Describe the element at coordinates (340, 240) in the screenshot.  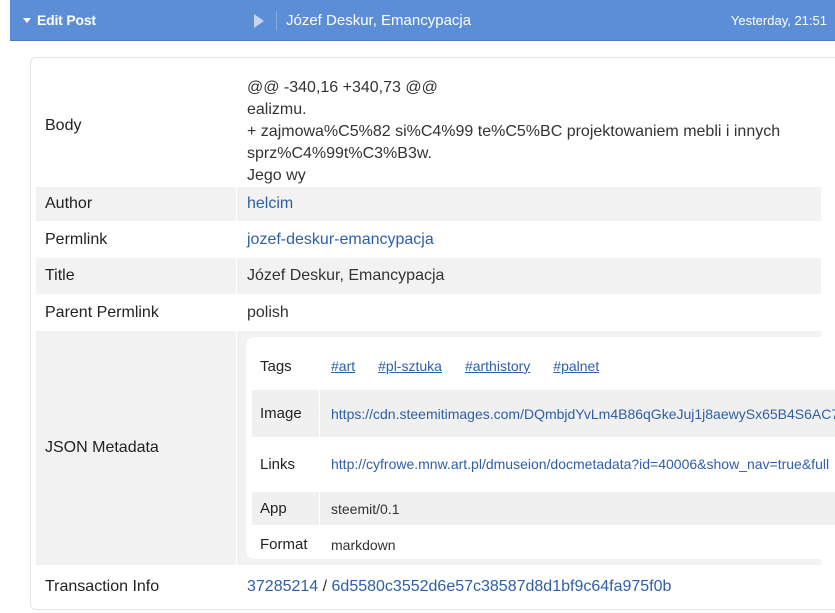
I see `permlink-link: jozef-deskur-emancypacja` at that location.